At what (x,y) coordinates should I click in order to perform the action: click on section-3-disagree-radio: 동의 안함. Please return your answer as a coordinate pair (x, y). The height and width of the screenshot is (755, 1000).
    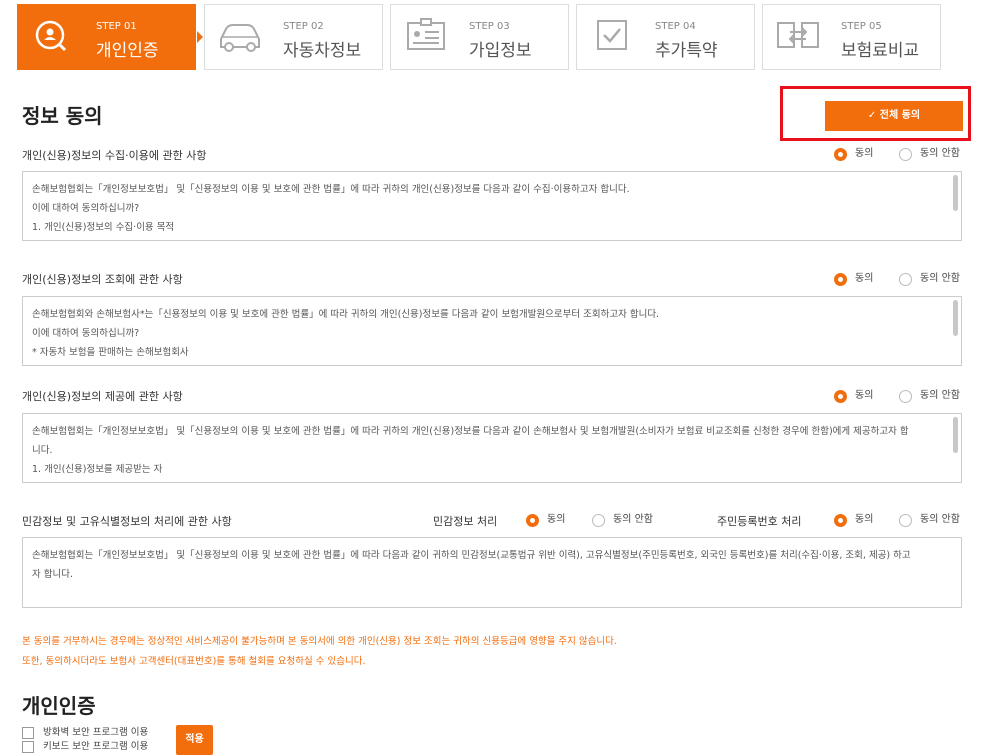
    Looking at the image, I should click on (929, 396).